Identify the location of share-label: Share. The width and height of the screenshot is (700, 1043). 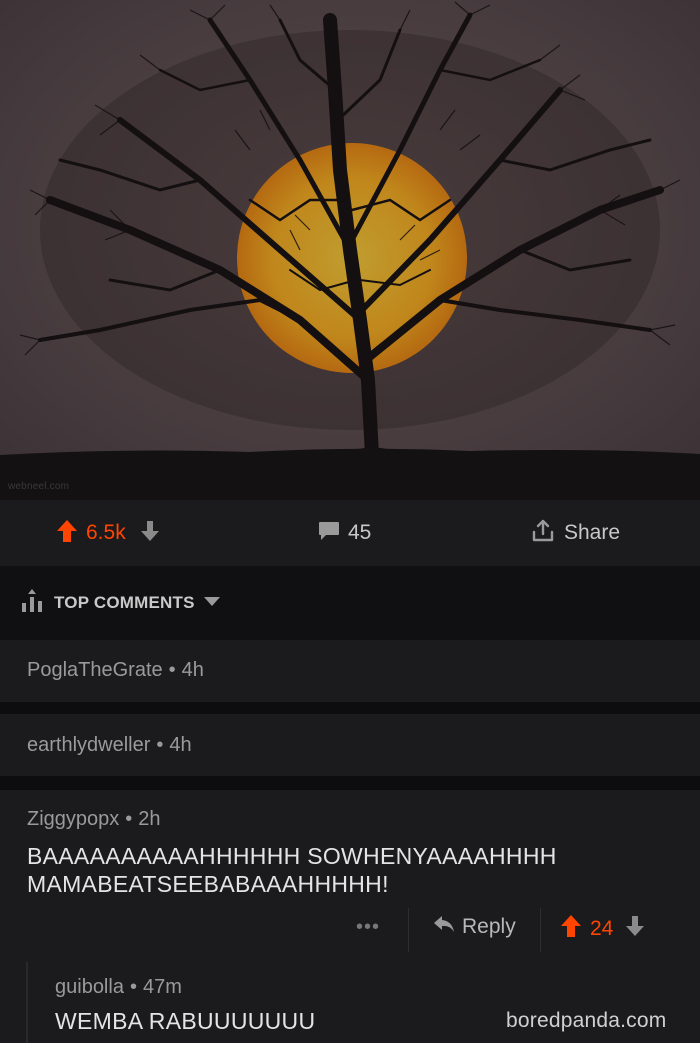
(592, 532).